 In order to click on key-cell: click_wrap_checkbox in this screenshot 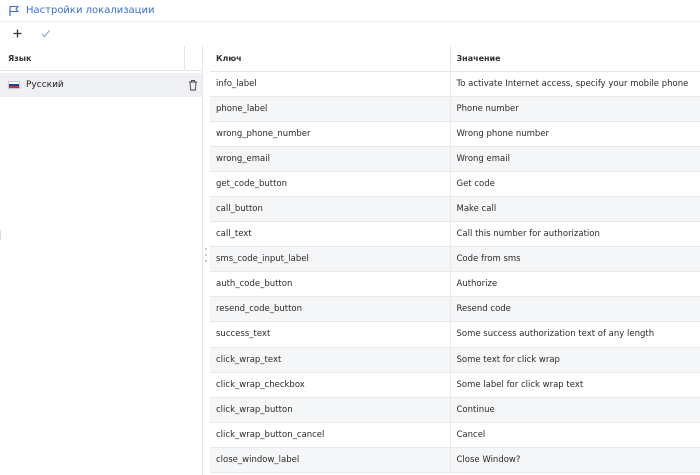, I will do `click(330, 385)`.